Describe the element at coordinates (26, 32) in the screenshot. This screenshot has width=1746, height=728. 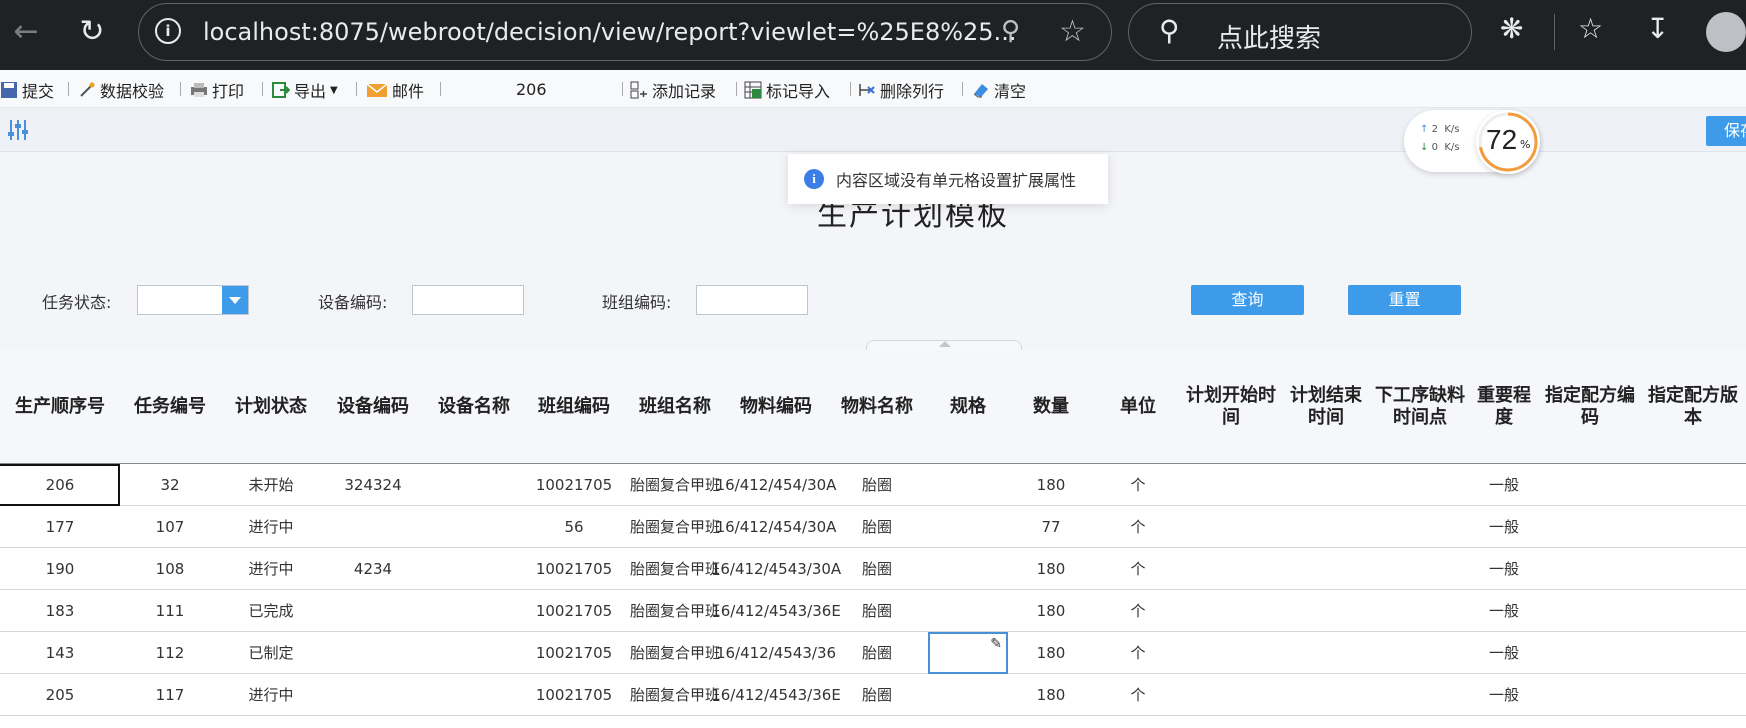
I see `back-icon: ←` at that location.